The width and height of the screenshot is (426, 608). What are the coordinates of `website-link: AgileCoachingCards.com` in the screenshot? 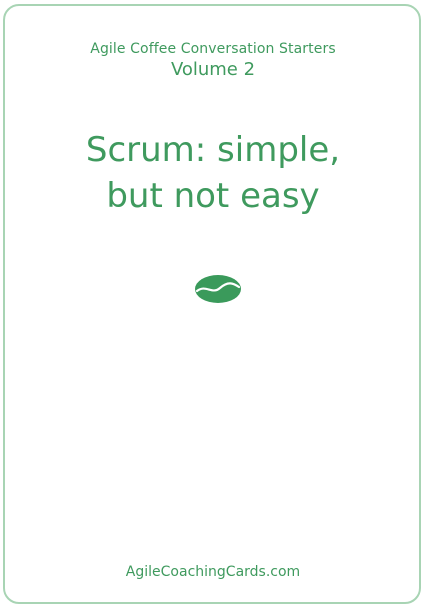 It's located at (213, 572).